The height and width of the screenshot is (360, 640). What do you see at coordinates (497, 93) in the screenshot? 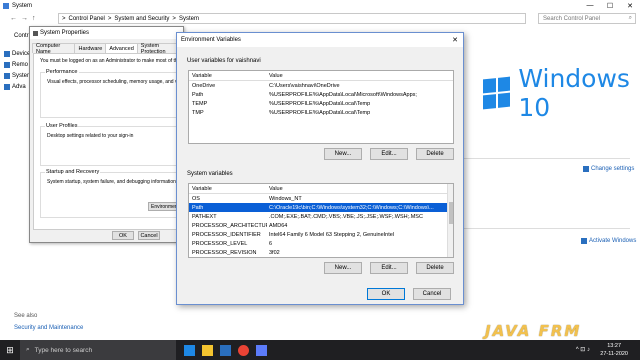
I see `windows-flag-icon` at bounding box center [497, 93].